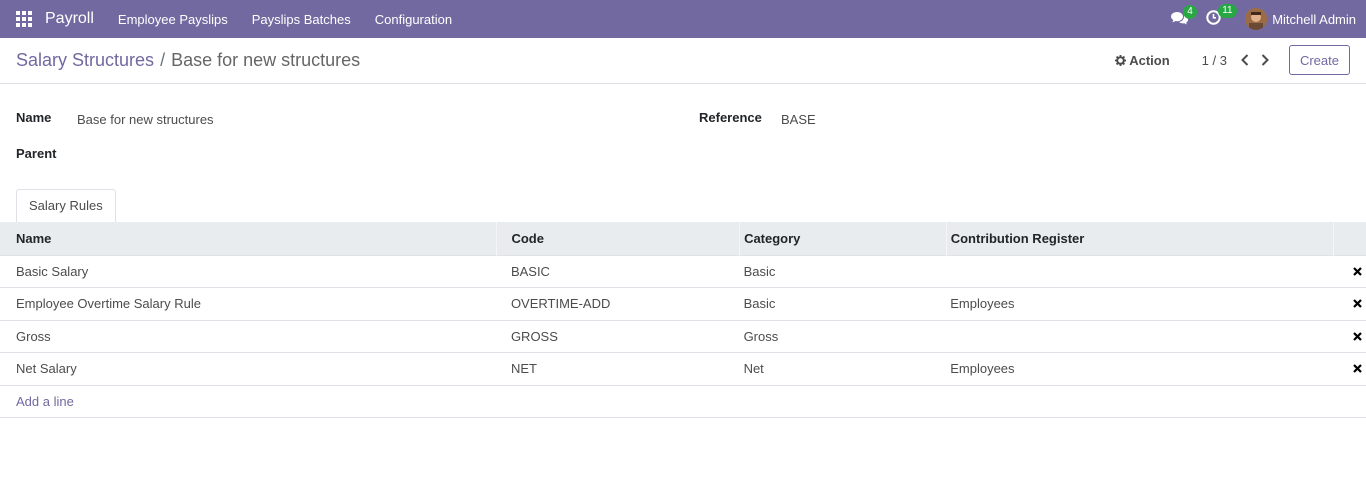 The image size is (1366, 504). What do you see at coordinates (69, 19) in the screenshot?
I see `app-brand: Payroll` at bounding box center [69, 19].